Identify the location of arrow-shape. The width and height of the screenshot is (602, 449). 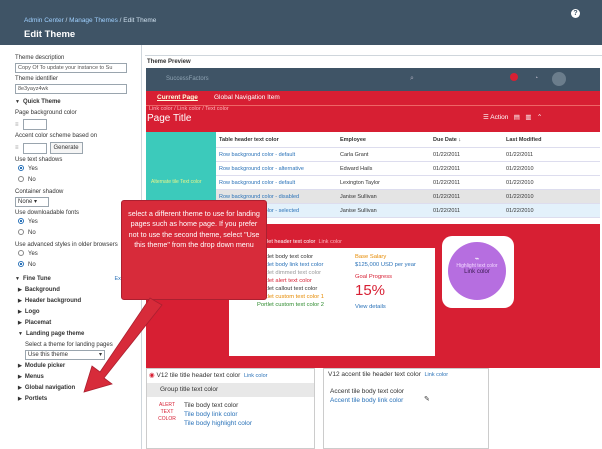
(123, 345).